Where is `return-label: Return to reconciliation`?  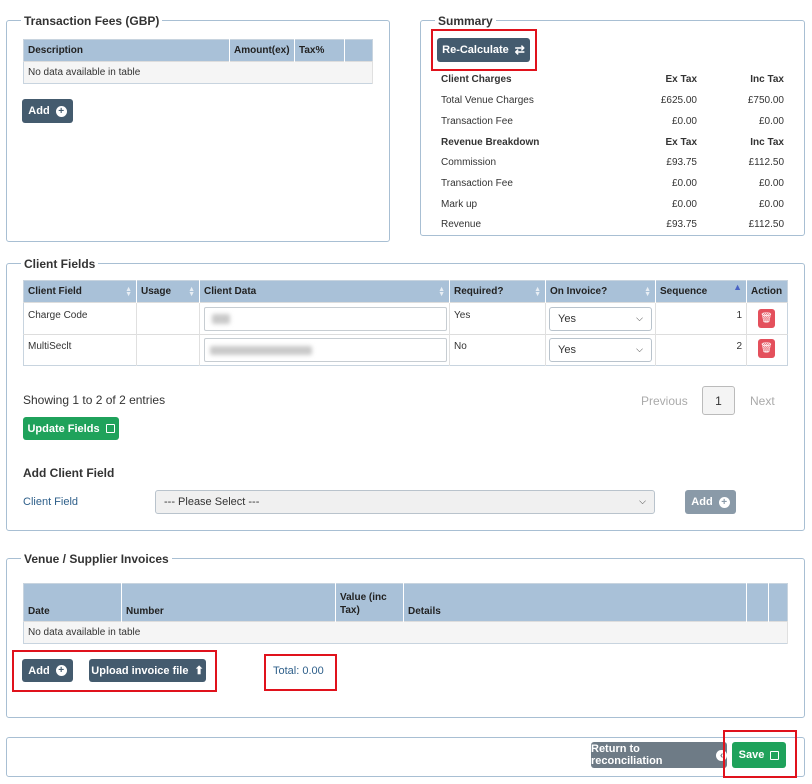
return-label: Return to reconciliation is located at coordinates (627, 755).